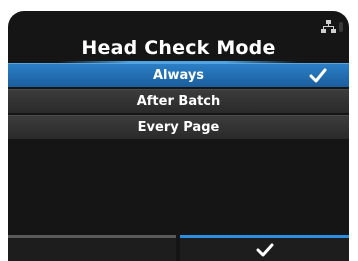  Describe the element at coordinates (178, 248) in the screenshot. I see `softkey-bar` at that location.